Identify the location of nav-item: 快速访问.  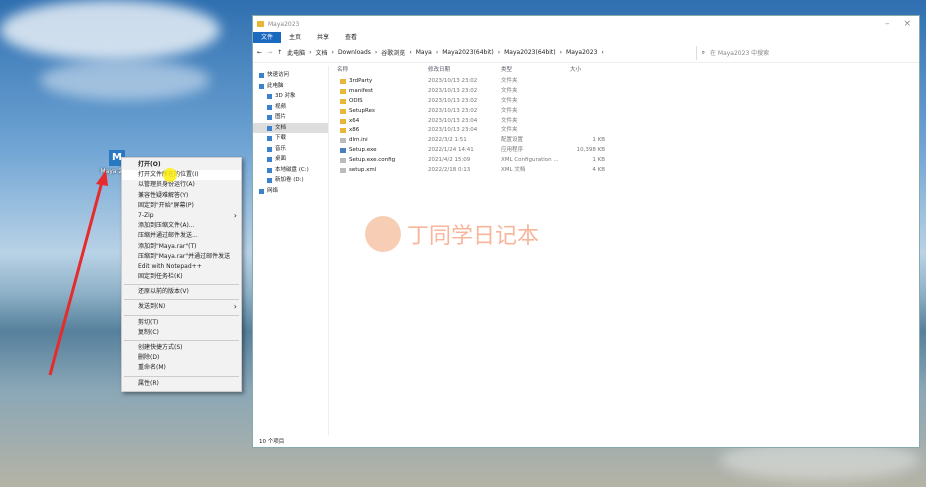
(290, 75).